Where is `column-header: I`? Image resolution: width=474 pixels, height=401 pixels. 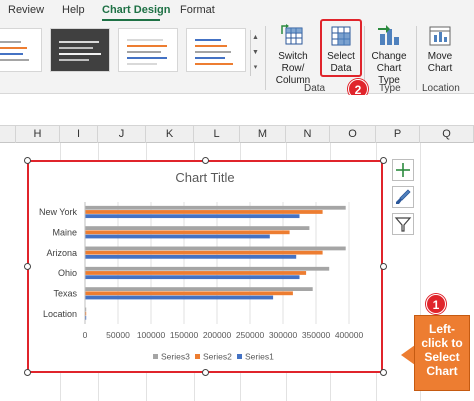
column-header: I is located at coordinates (79, 134).